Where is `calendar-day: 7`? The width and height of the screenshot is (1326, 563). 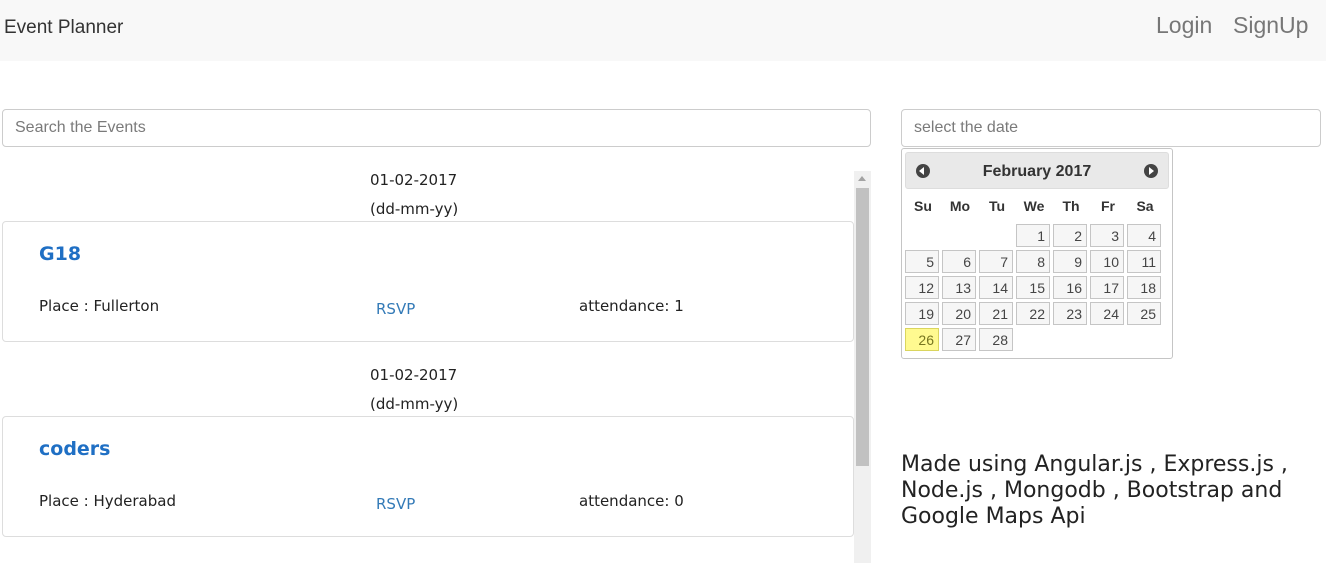
calendar-day: 7 is located at coordinates (996, 261).